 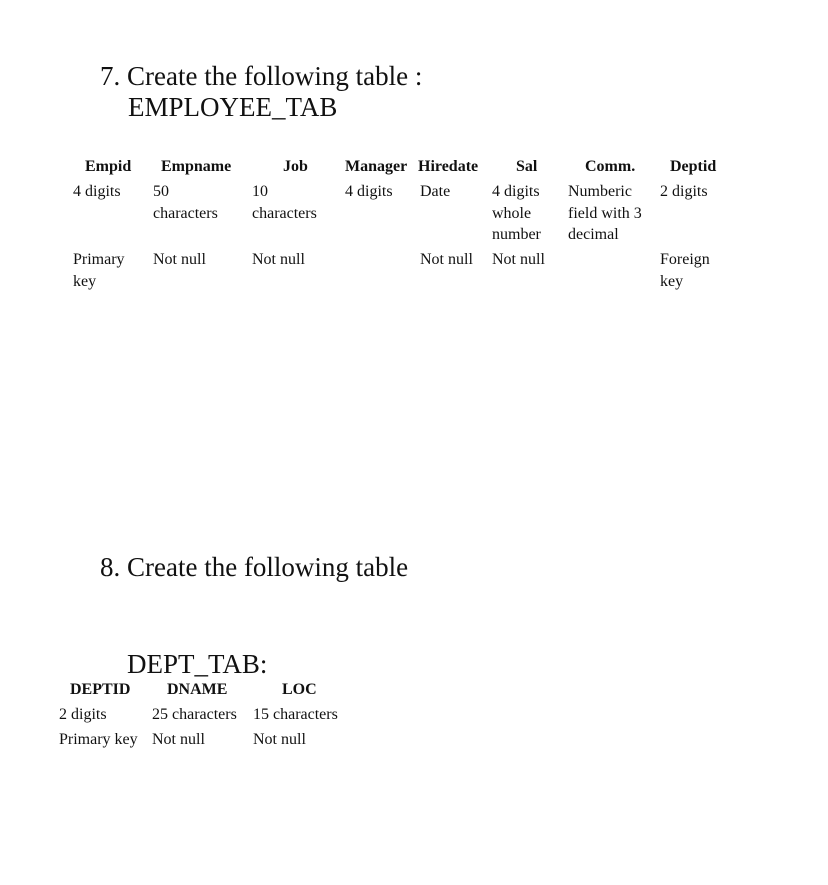 What do you see at coordinates (100, 689) in the screenshot?
I see `dept-header-deptid: DEPTID` at bounding box center [100, 689].